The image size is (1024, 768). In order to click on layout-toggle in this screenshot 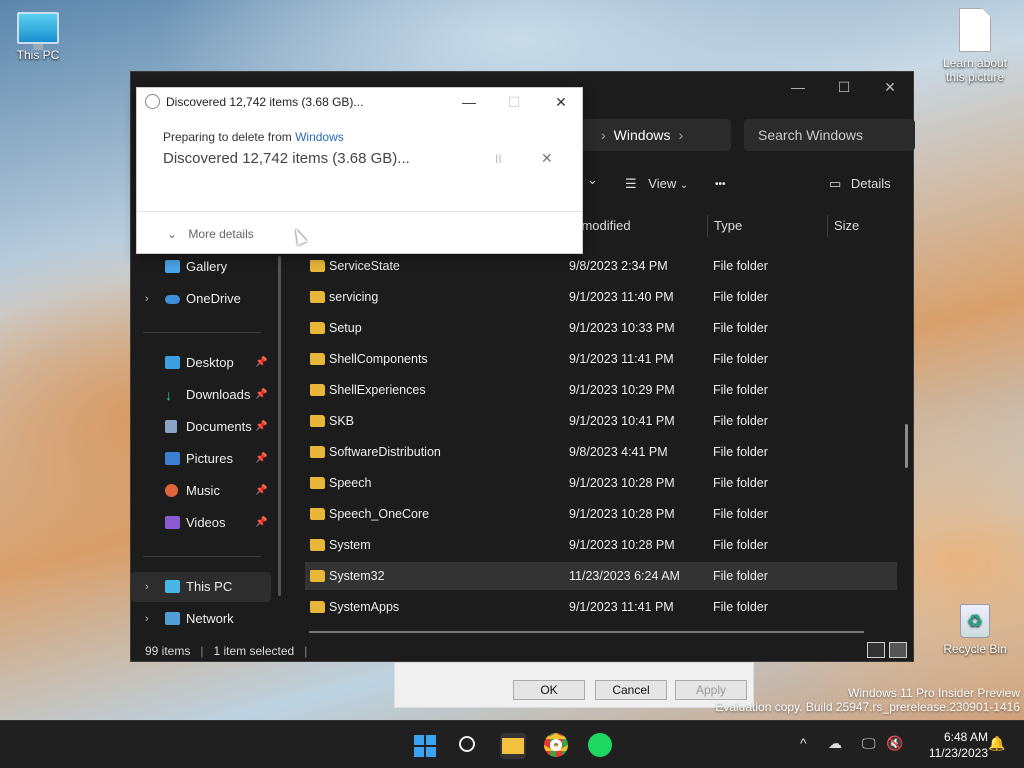, I will do `click(887, 650)`.